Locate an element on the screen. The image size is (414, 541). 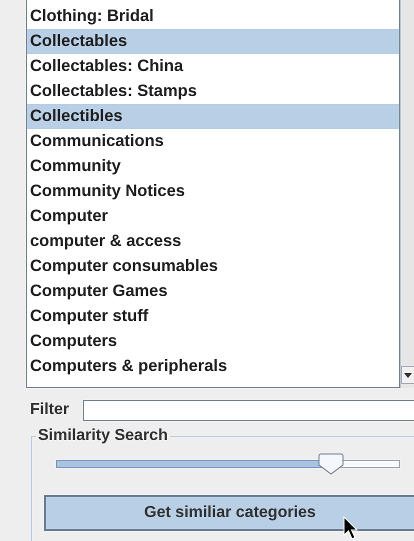
list-item: Collectables is located at coordinates (213, 41).